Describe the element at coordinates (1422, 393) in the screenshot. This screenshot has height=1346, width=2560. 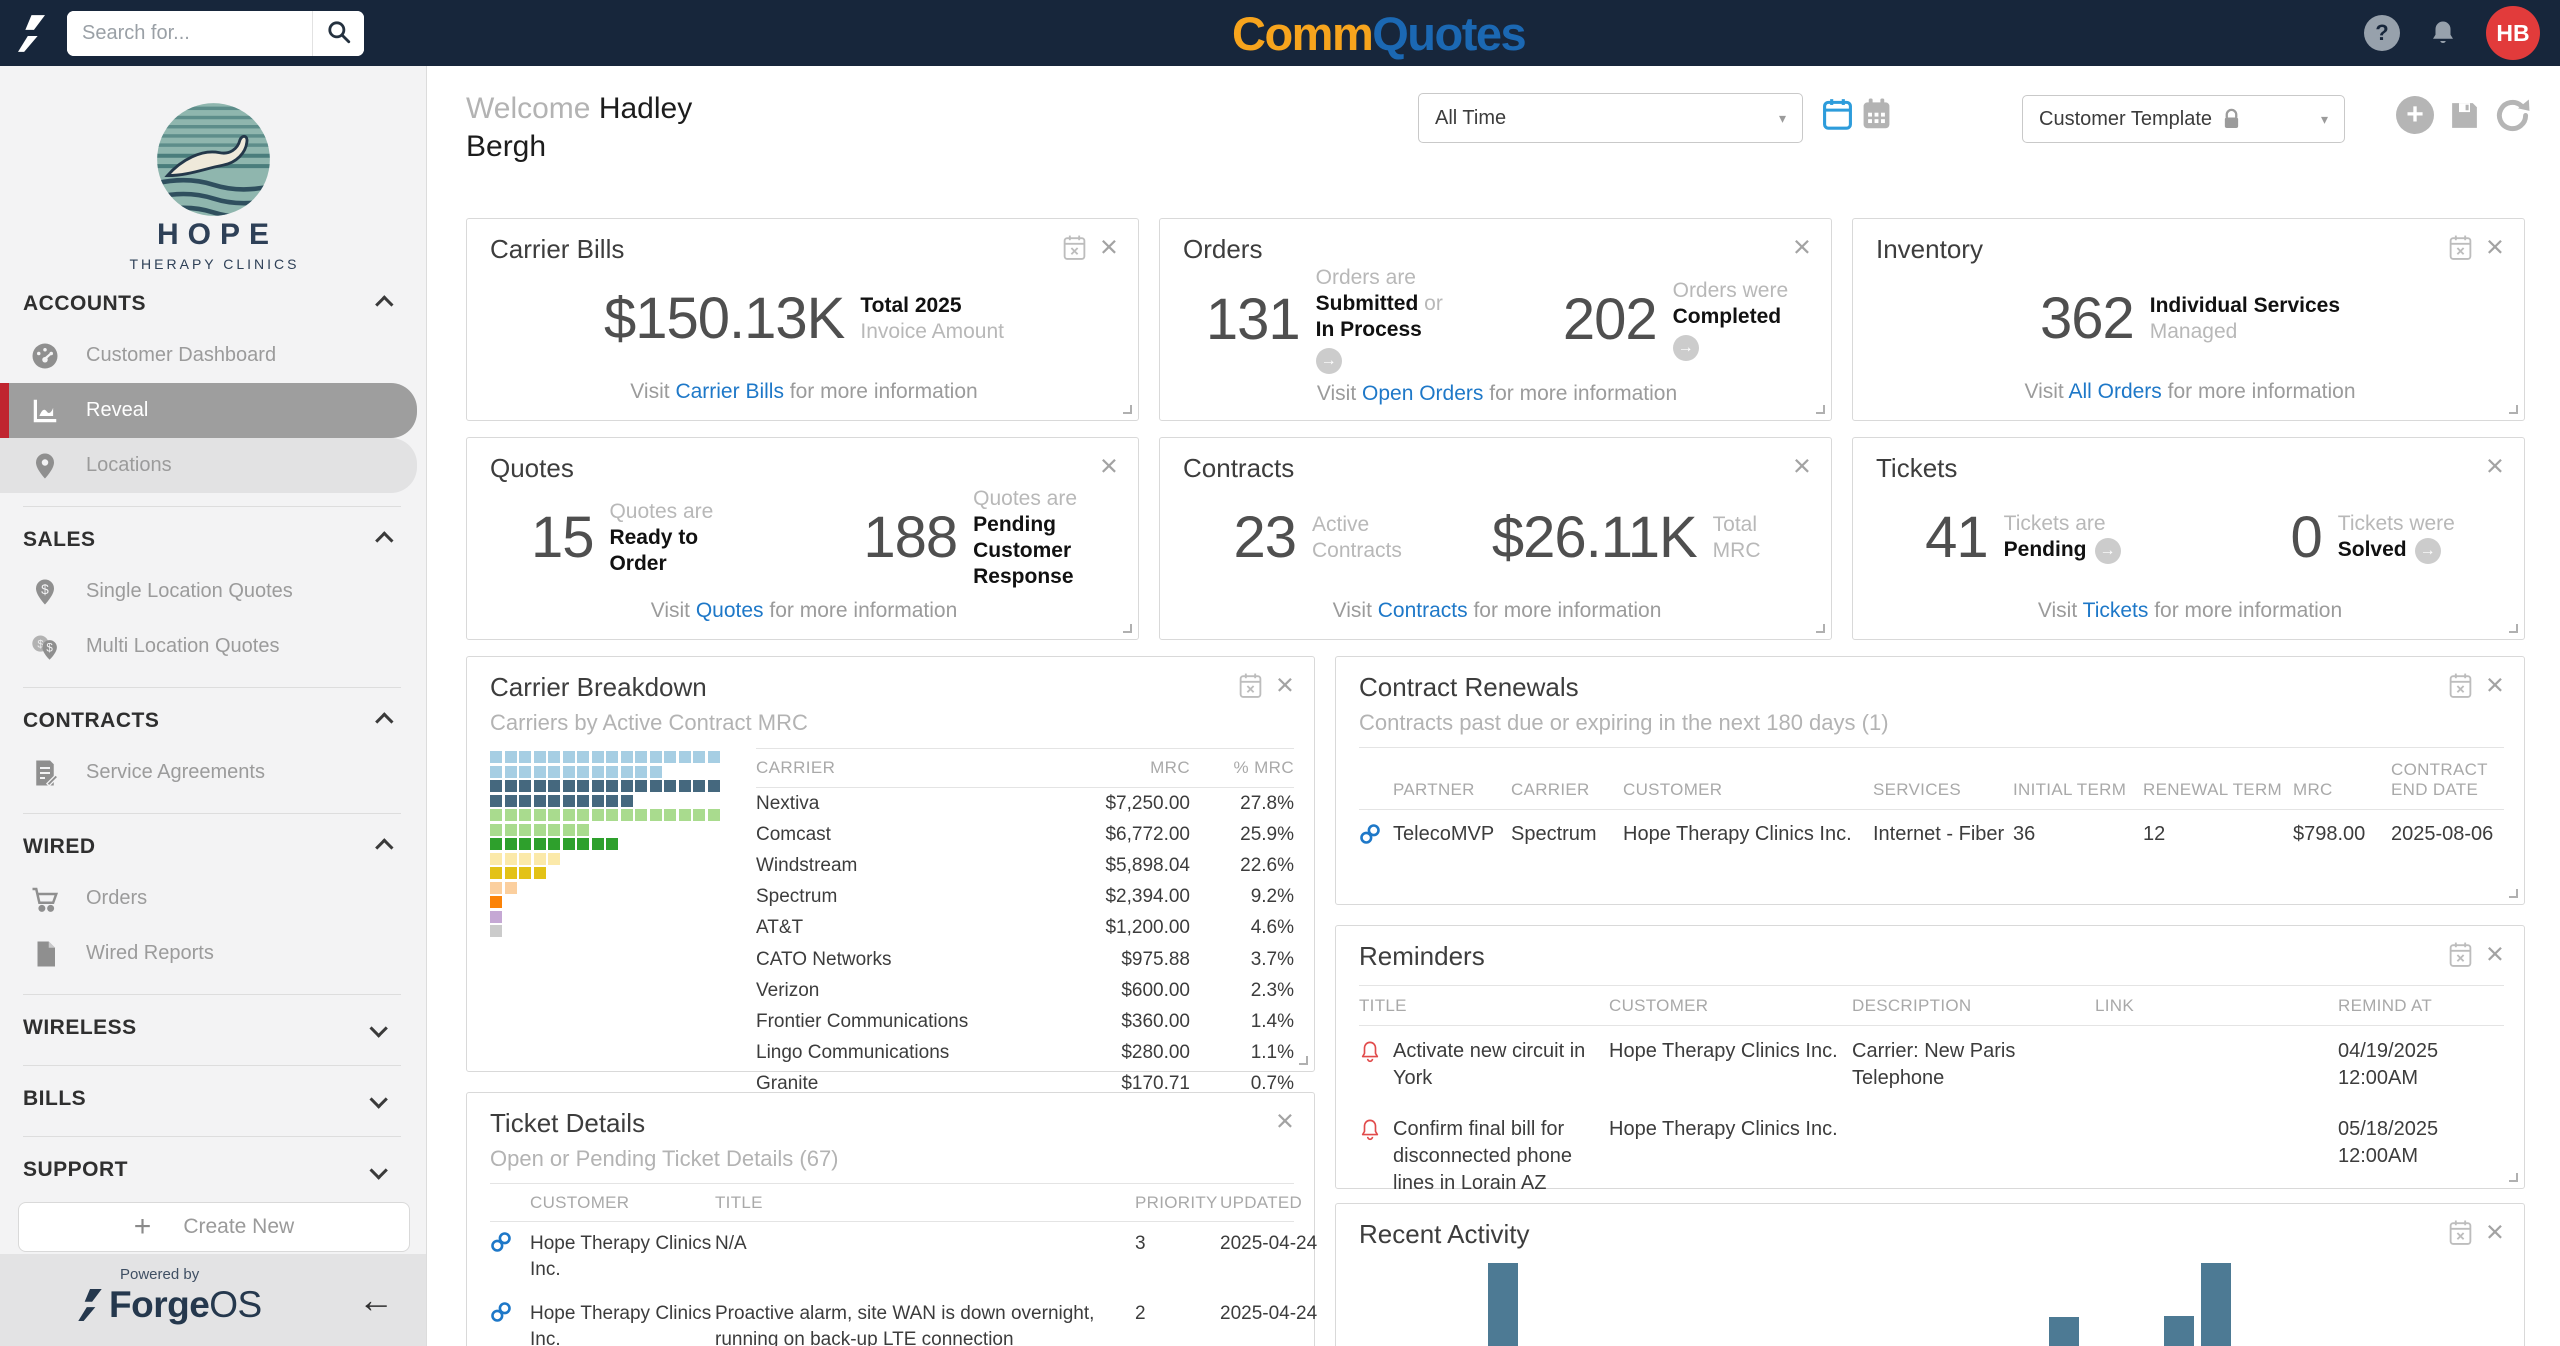
I see `open-orders-link: Open Orders` at that location.